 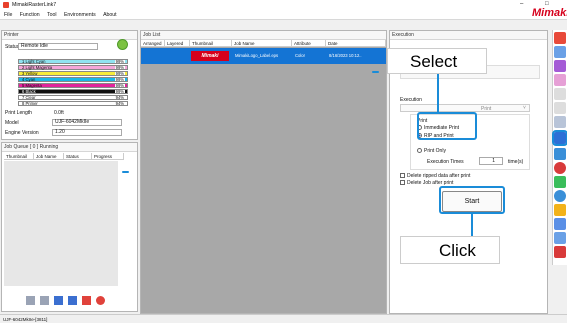 I want to click on menu-file: File, so click(x=8, y=15).